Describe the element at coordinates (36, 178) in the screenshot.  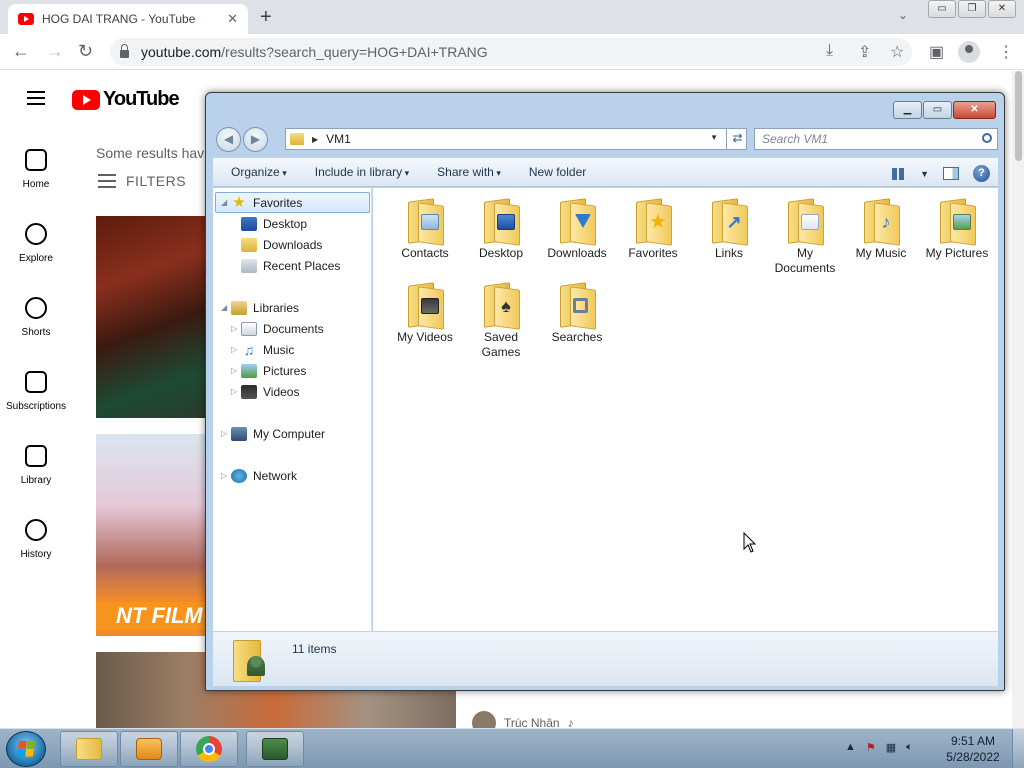
I see `sidebar-item-home: Home` at that location.